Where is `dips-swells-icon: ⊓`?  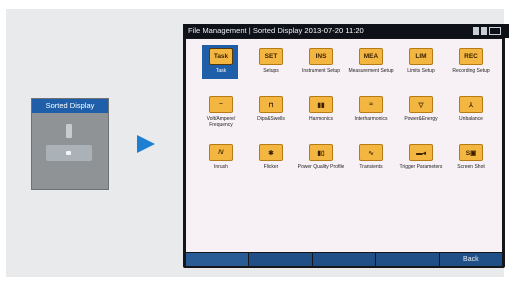 dips-swells-icon: ⊓ is located at coordinates (271, 104).